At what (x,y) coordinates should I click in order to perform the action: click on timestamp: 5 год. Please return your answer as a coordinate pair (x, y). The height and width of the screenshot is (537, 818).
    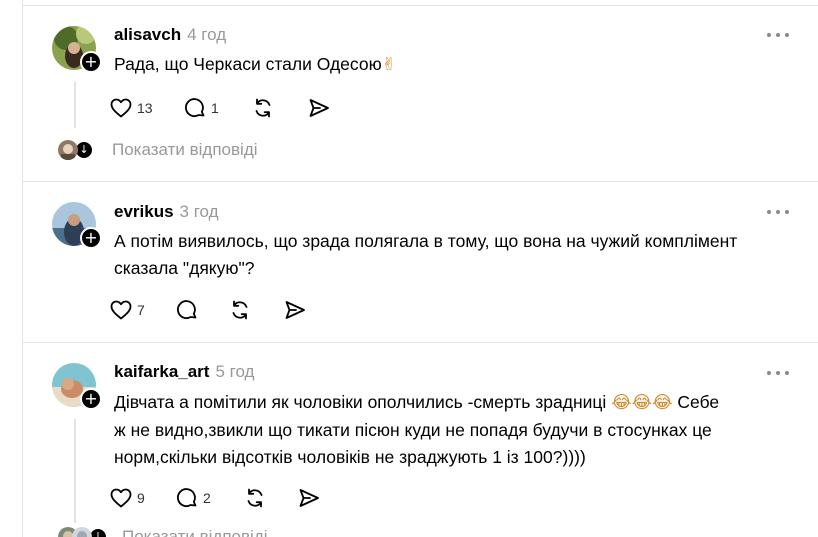
    Looking at the image, I should click on (235, 371).